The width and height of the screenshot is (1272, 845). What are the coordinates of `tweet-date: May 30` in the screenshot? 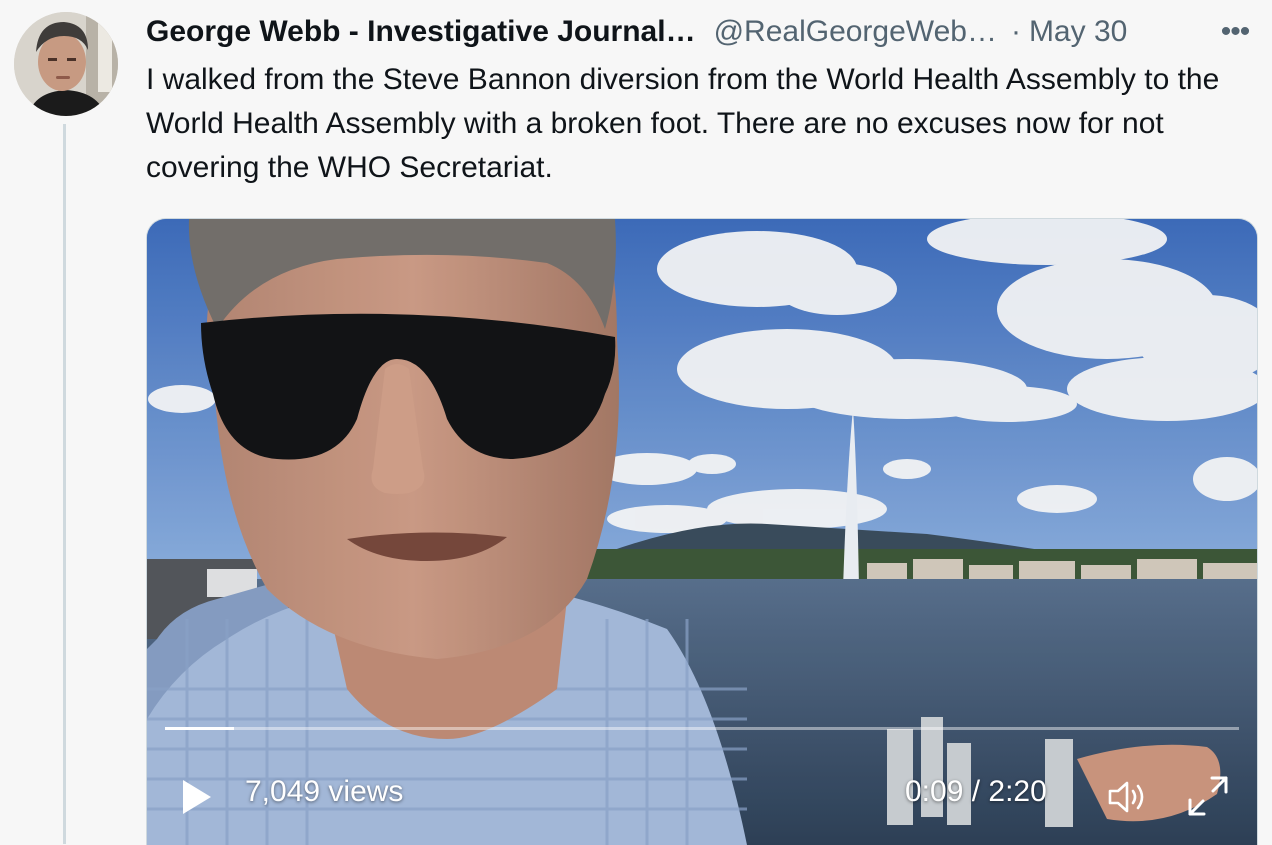 It's located at (1078, 32).